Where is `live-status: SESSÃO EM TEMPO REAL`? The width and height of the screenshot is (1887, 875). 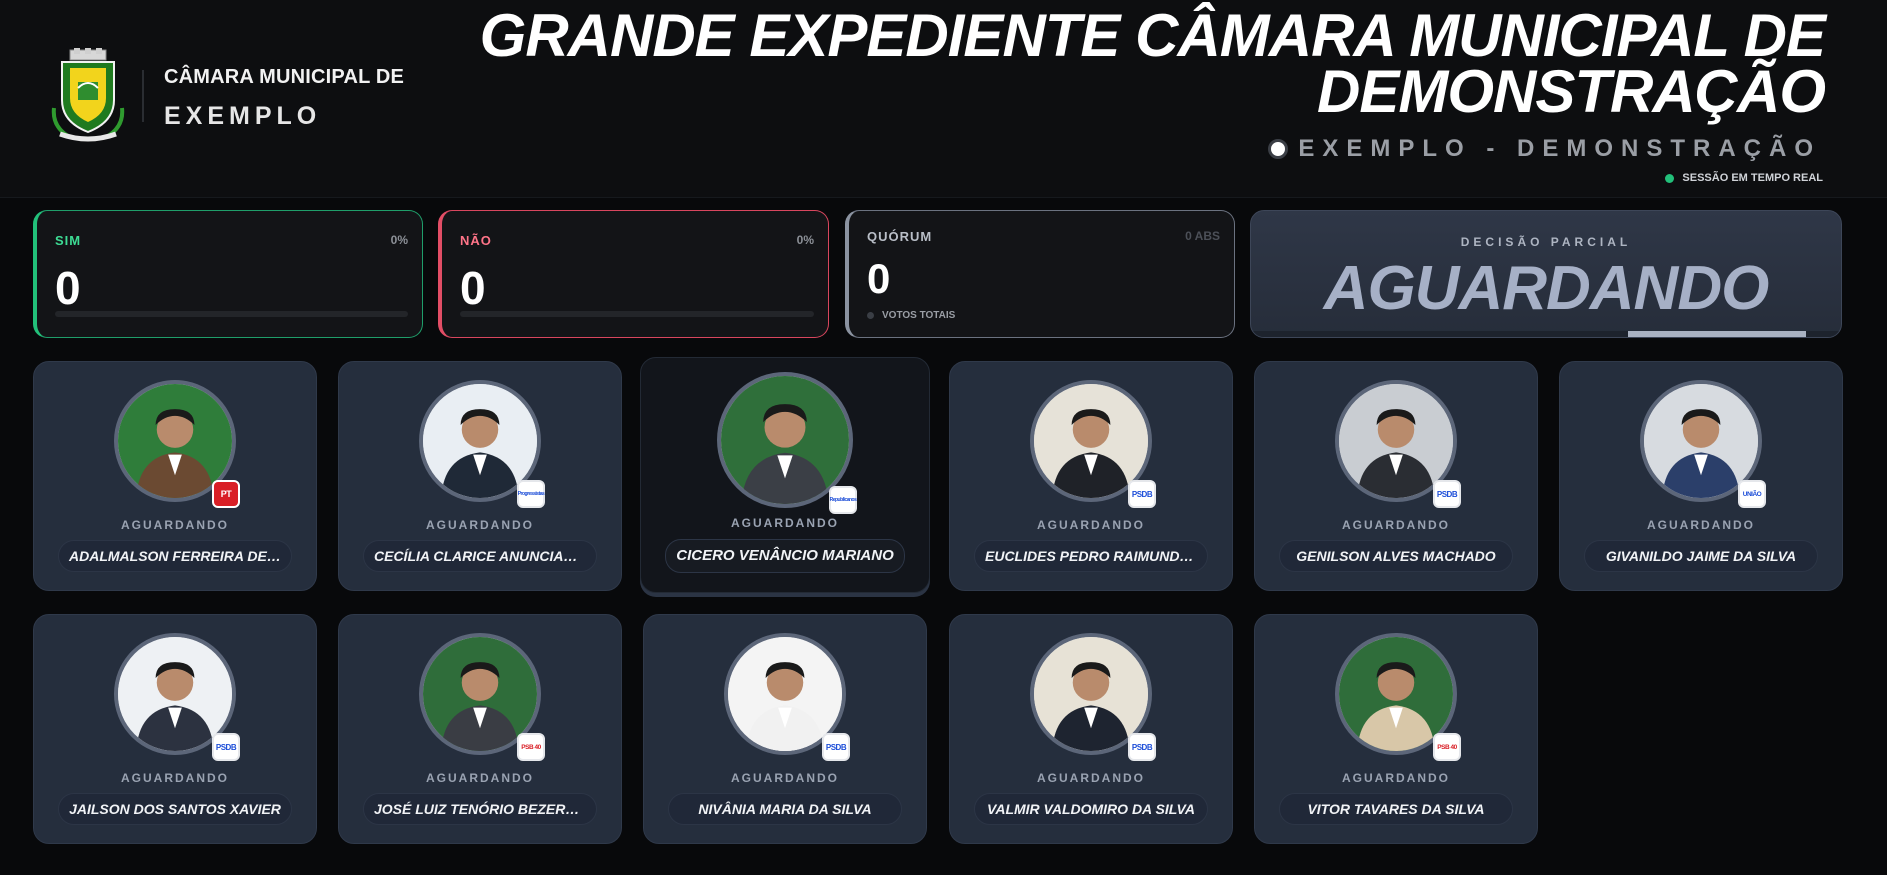 live-status: SESSÃO EM TEMPO REAL is located at coordinates (1744, 178).